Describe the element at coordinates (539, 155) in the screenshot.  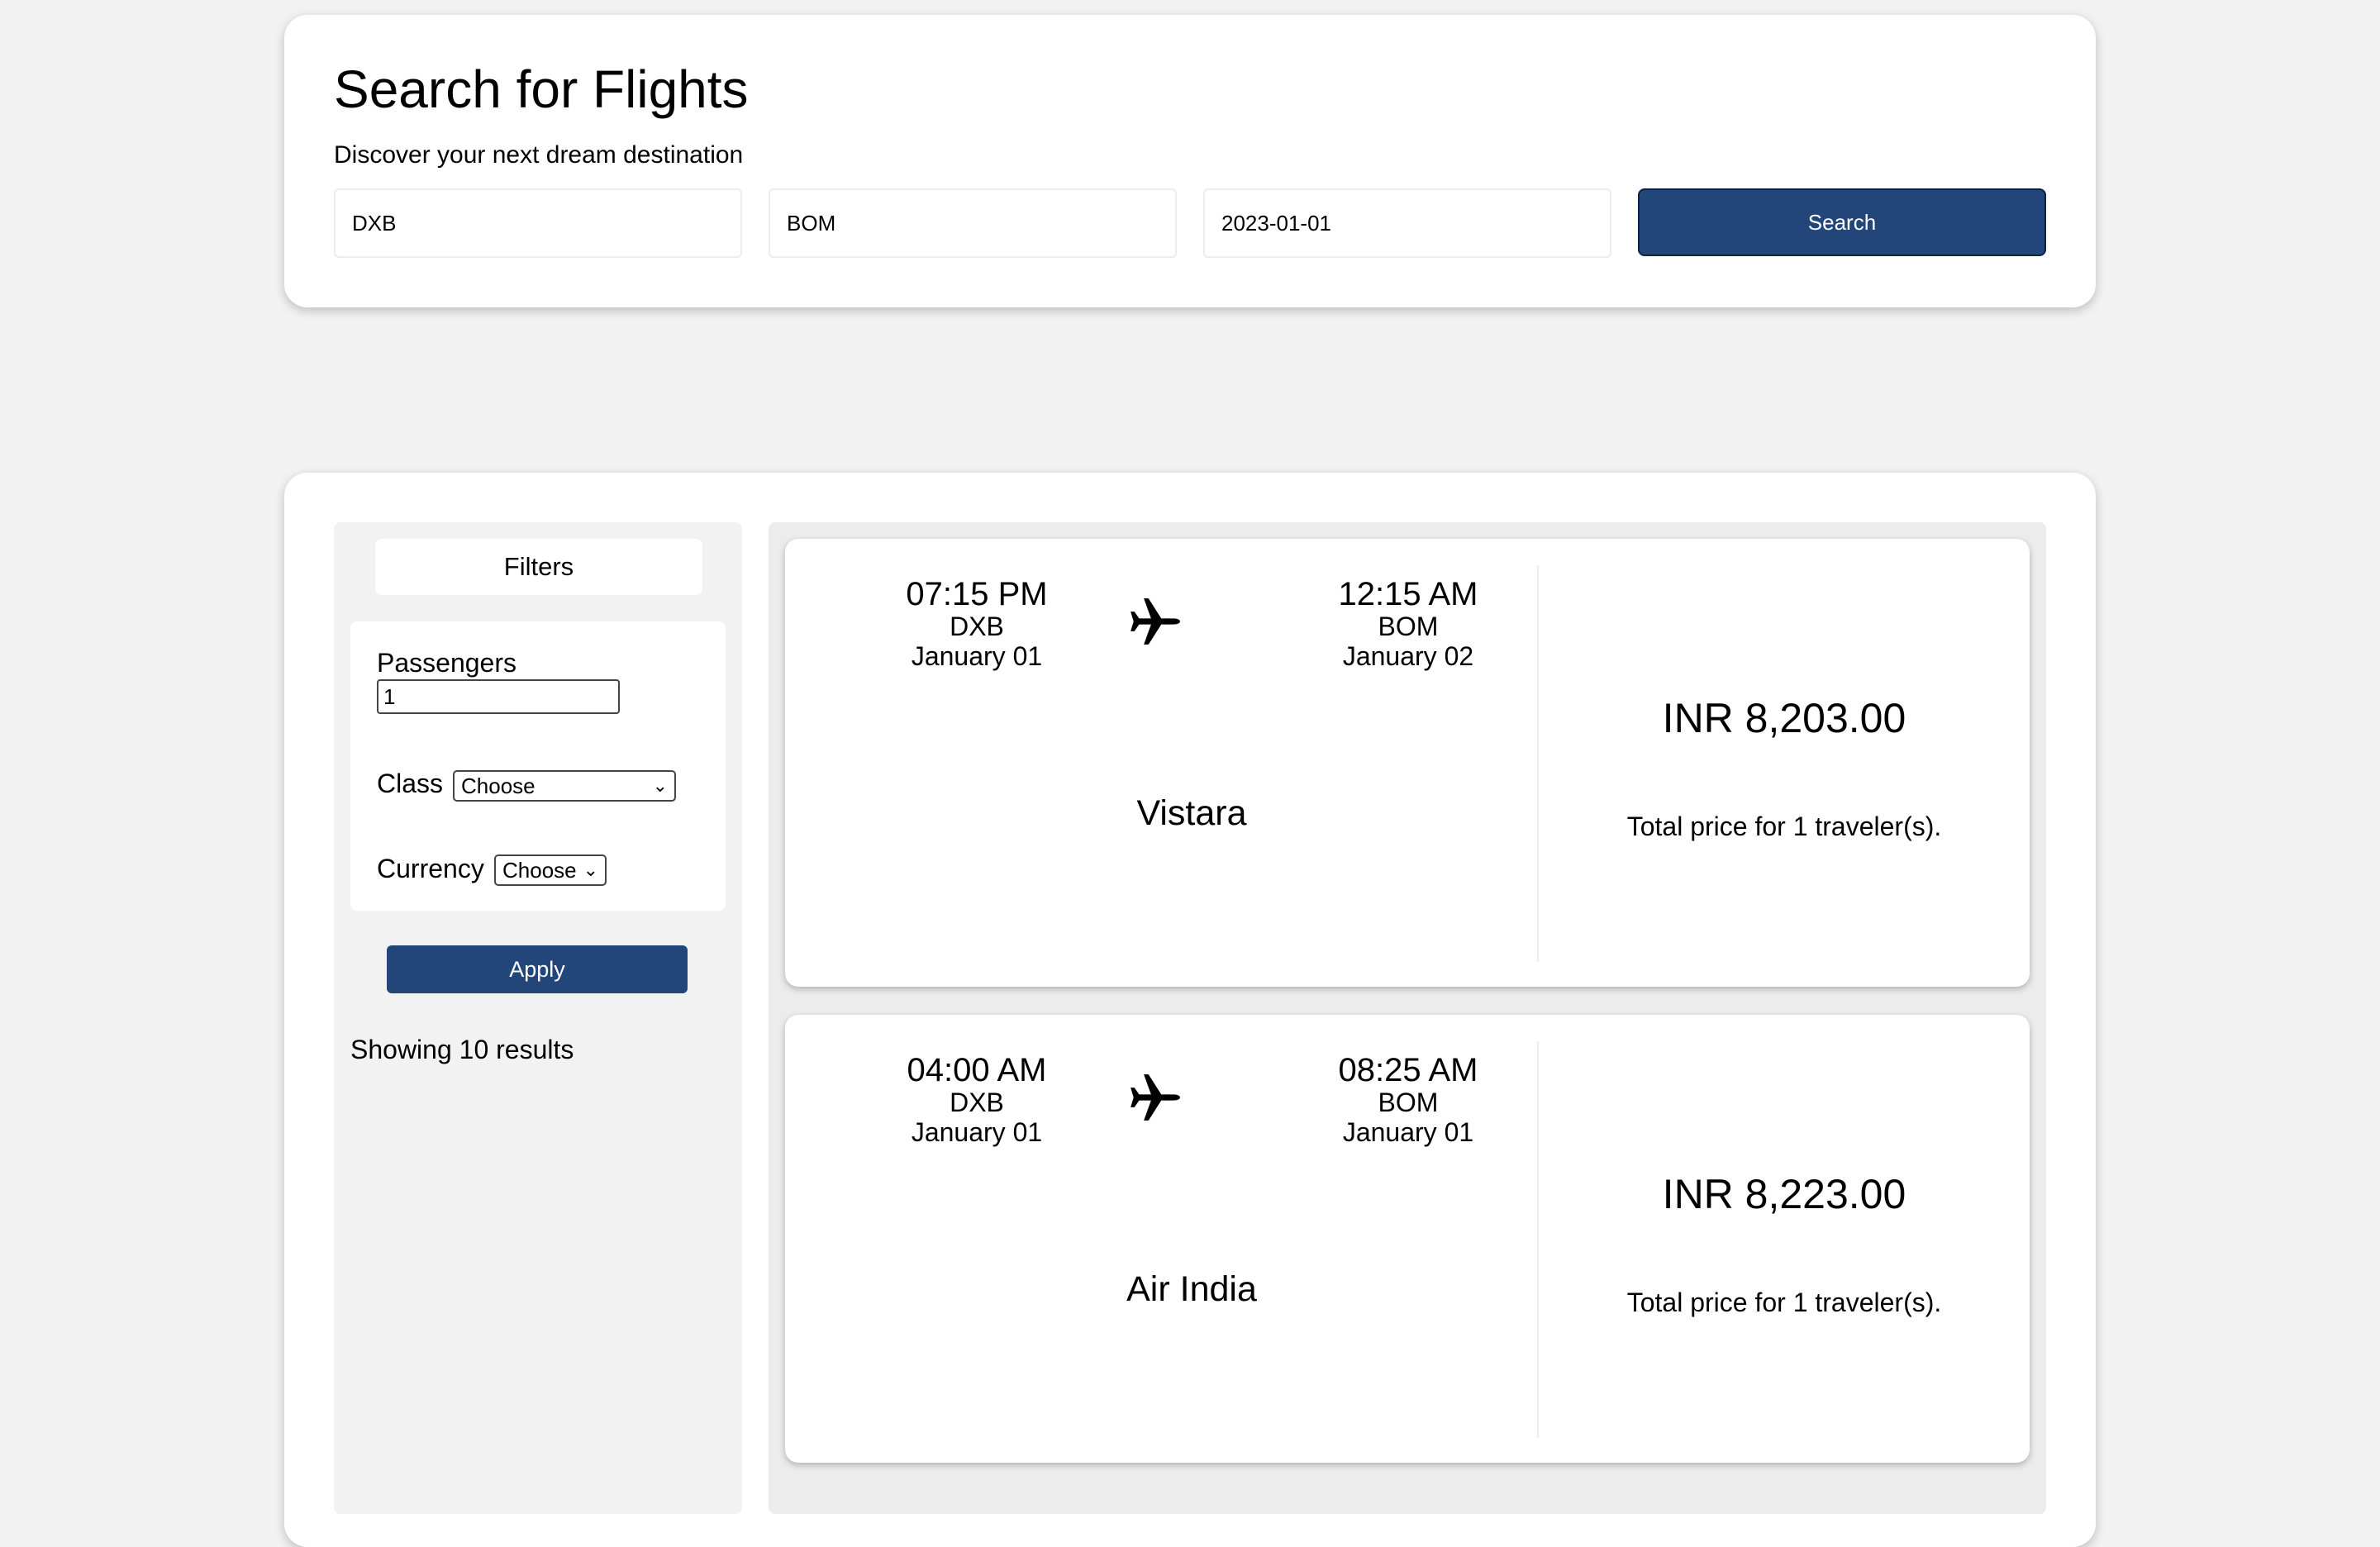
I see `page-subtitle: Discover your next dream destination` at that location.